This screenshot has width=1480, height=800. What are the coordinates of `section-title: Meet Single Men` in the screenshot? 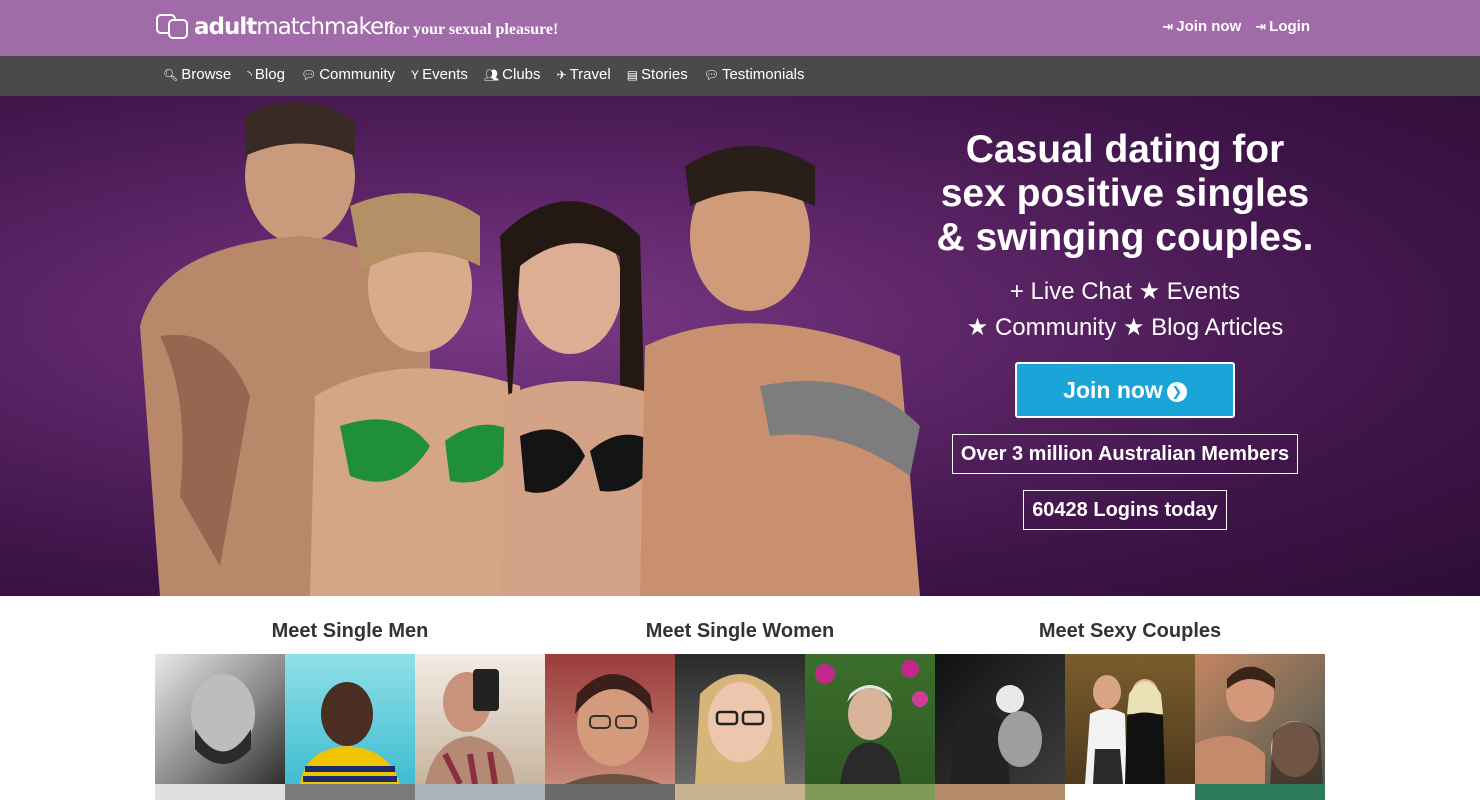 It's located at (350, 631).